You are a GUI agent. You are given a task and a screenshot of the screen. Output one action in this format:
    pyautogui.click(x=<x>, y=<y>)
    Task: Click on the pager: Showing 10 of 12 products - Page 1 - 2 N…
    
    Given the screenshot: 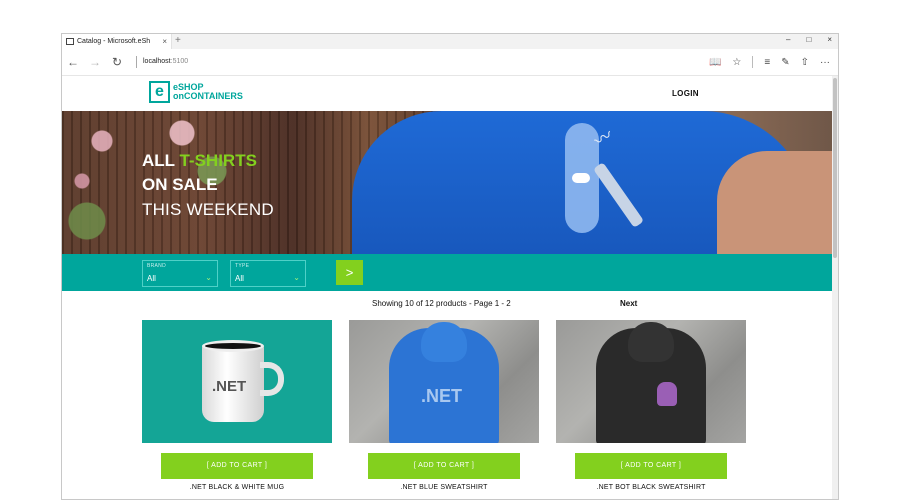 What is the action you would take?
    pyautogui.click(x=448, y=304)
    